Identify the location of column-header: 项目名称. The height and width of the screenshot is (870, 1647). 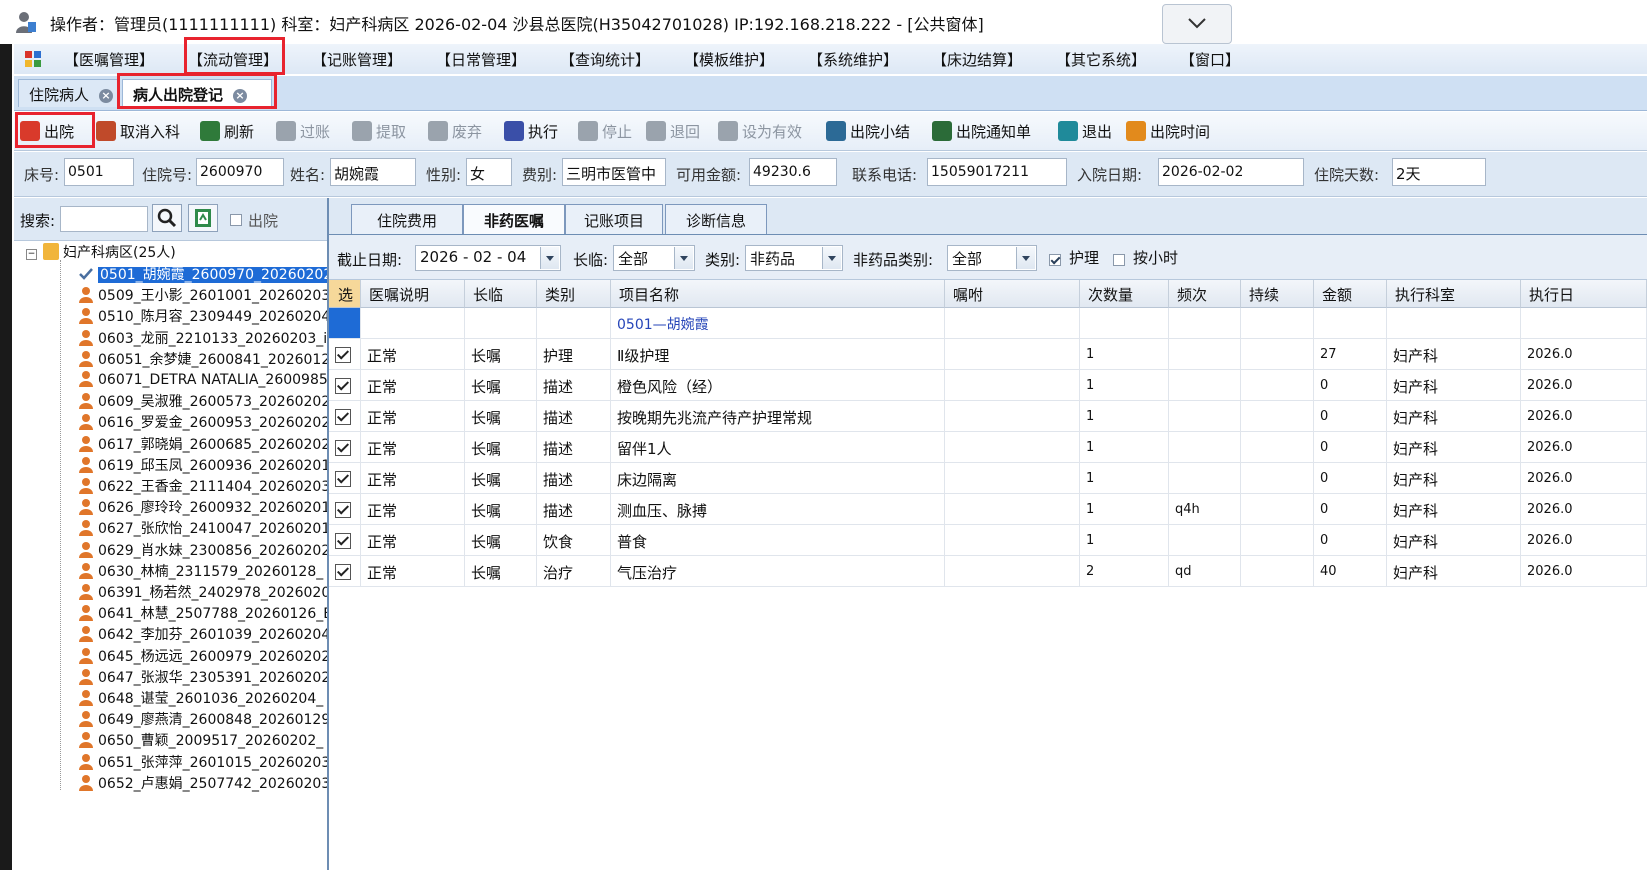
(778, 294).